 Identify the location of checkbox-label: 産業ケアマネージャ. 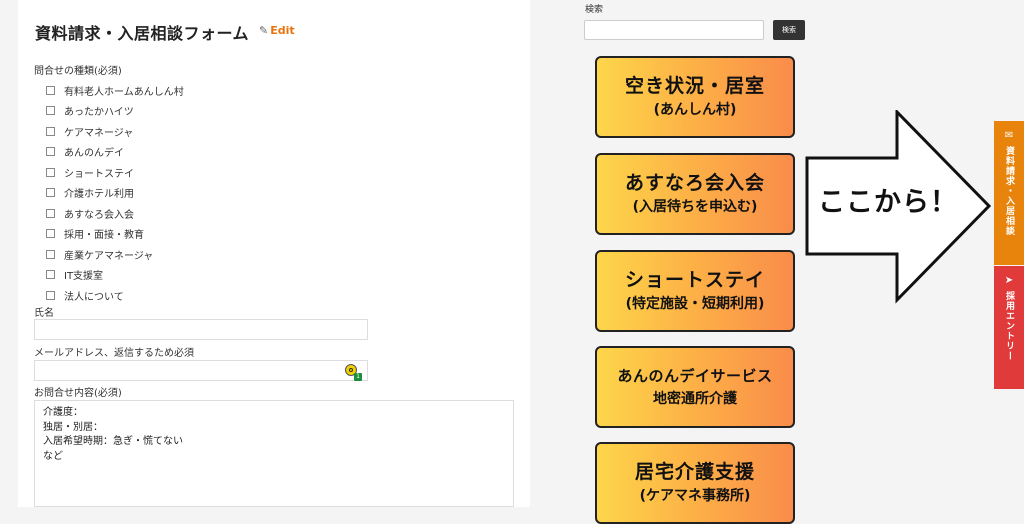
(109, 256).